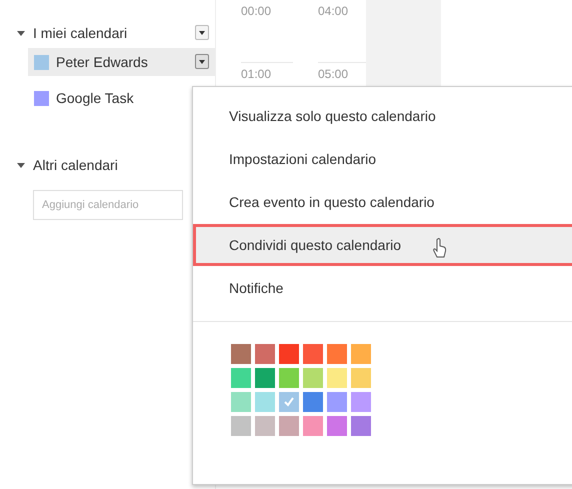 This screenshot has width=572, height=489. Describe the element at coordinates (382, 159) in the screenshot. I see `menu-item: Impostazioni calendario` at that location.